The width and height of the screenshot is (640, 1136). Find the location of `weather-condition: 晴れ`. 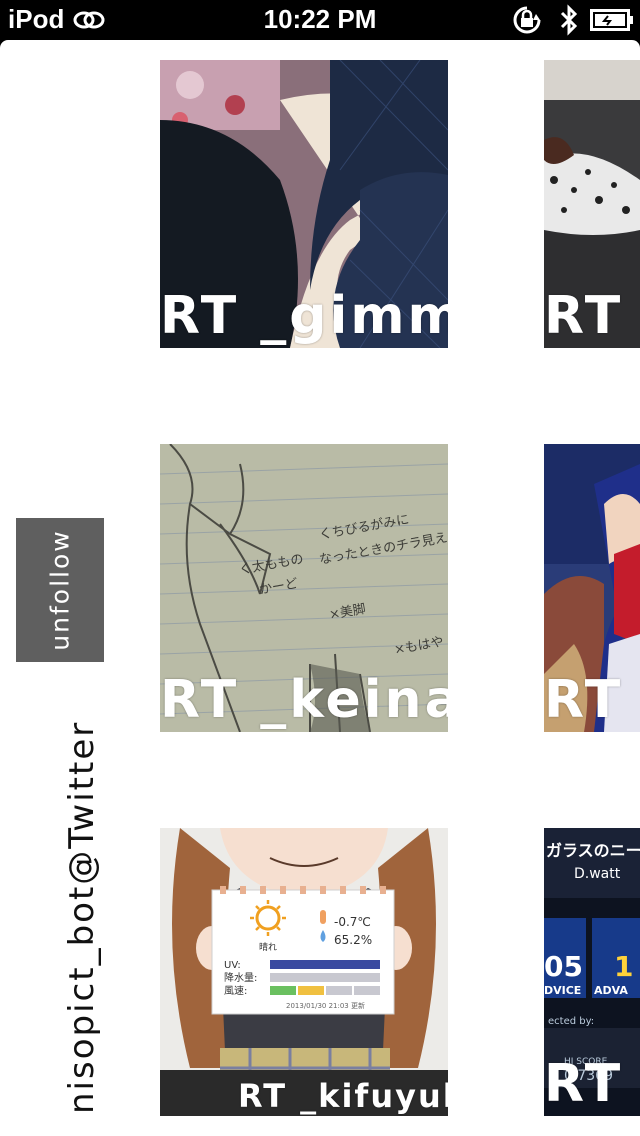

weather-condition: 晴れ is located at coordinates (268, 947).